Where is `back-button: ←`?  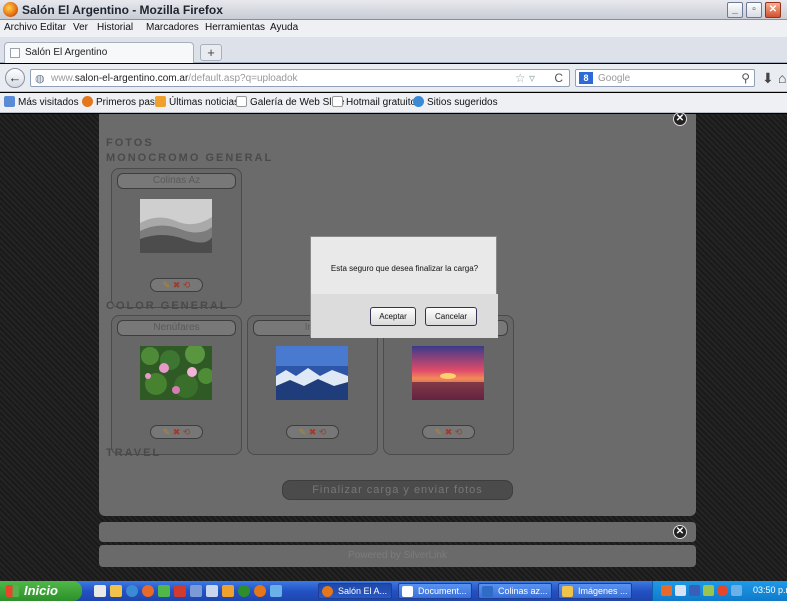
back-button: ← is located at coordinates (15, 78).